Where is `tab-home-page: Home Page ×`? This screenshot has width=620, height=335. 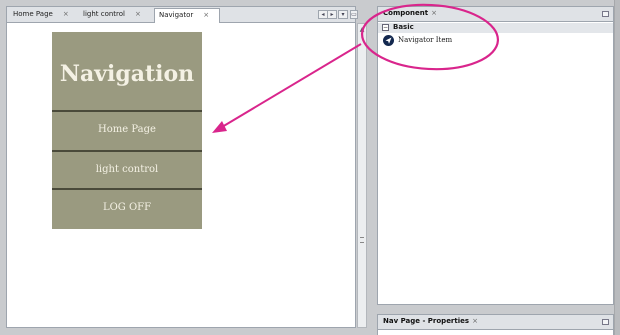
tab-home-page: Home Page × is located at coordinates (41, 15).